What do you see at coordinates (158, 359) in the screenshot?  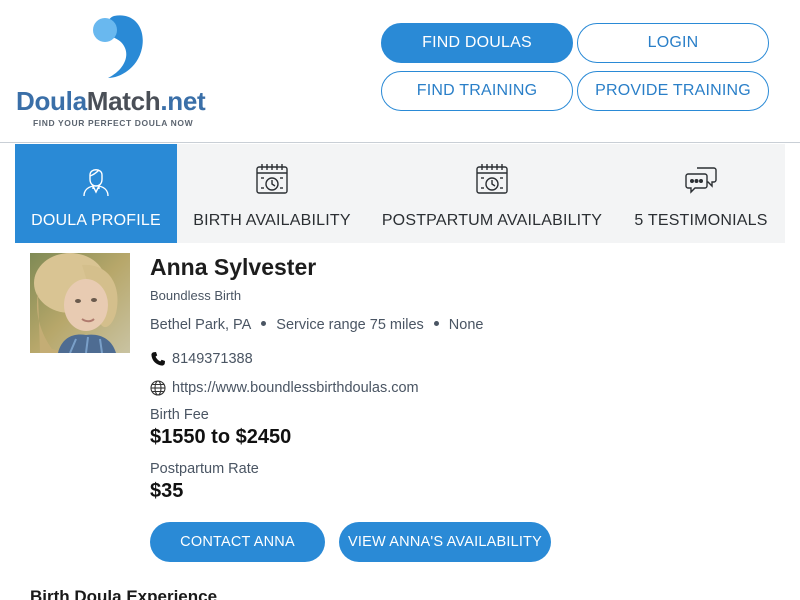 I see `phone-icon` at bounding box center [158, 359].